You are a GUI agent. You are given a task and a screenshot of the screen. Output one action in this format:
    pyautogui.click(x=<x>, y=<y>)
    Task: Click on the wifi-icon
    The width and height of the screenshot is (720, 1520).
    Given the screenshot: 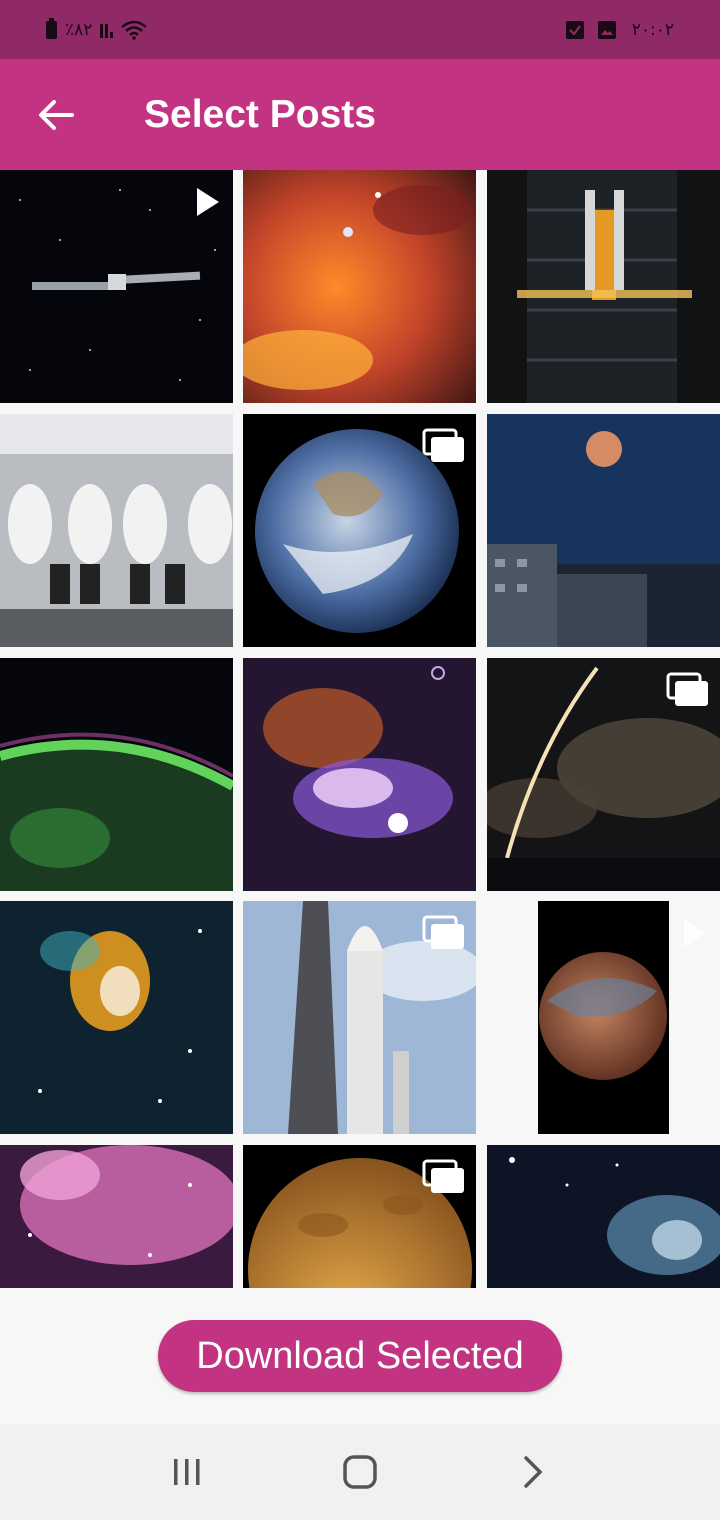 What is the action you would take?
    pyautogui.click(x=134, y=30)
    